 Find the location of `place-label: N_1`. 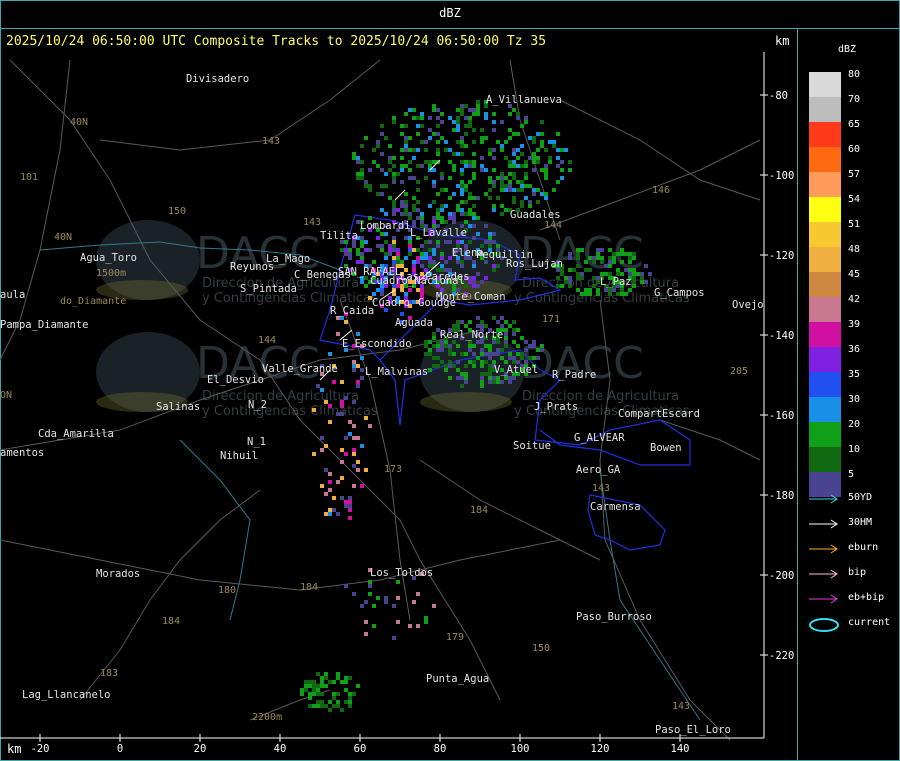

place-label: N_1 is located at coordinates (256, 442).